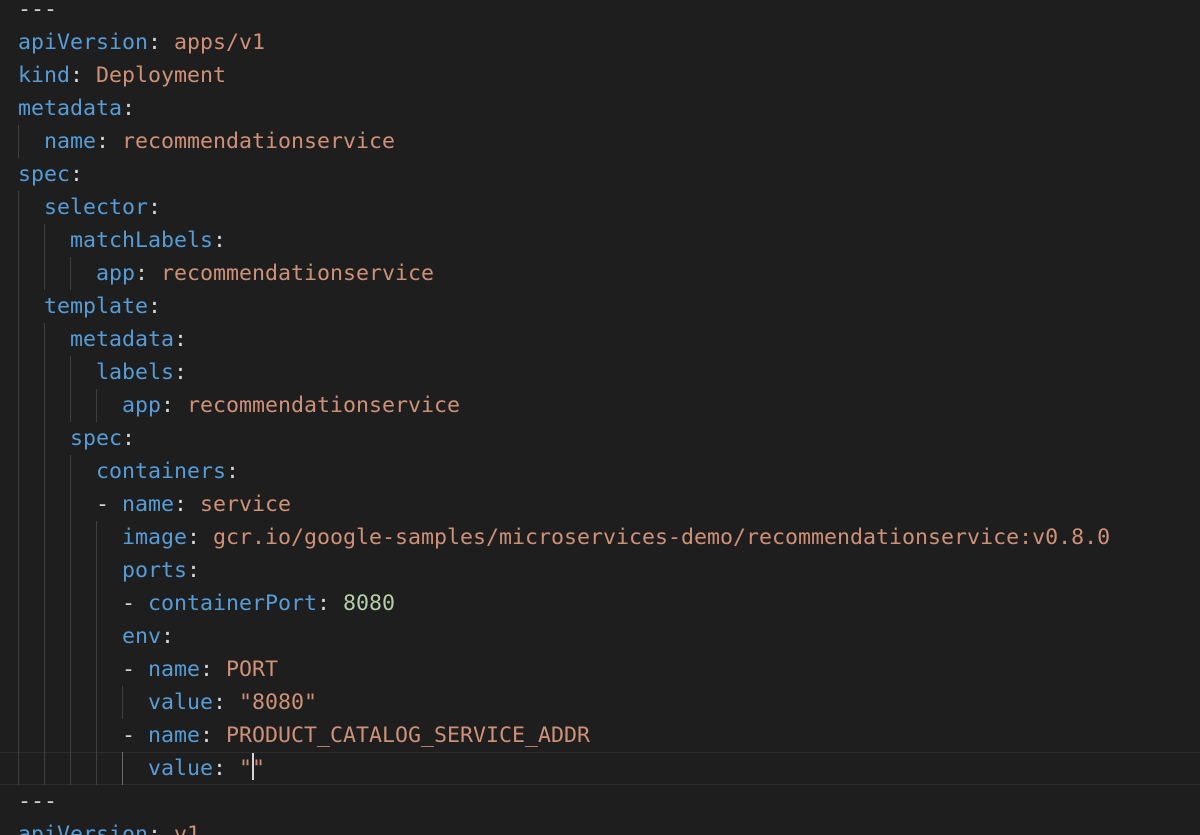 Image resolution: width=1200 pixels, height=835 pixels. What do you see at coordinates (44, 75) in the screenshot?
I see `yaml-key: kind` at bounding box center [44, 75].